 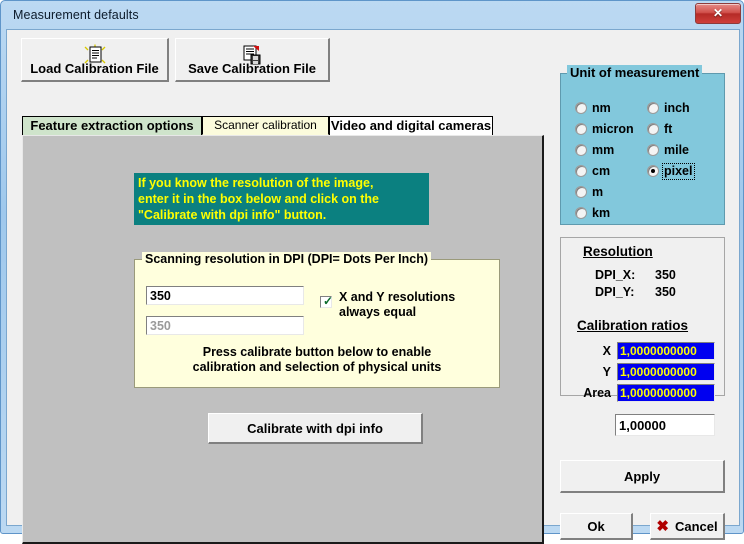 What do you see at coordinates (378, 312) in the screenshot?
I see `xy-equal-label-line-2: always equal` at bounding box center [378, 312].